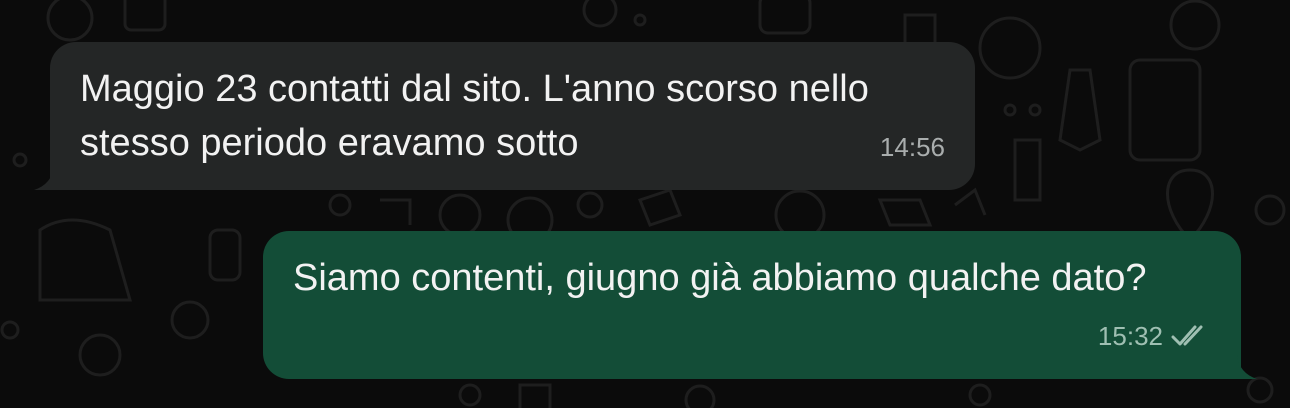  Describe the element at coordinates (1130, 336) in the screenshot. I see `message-time: 15:32` at that location.